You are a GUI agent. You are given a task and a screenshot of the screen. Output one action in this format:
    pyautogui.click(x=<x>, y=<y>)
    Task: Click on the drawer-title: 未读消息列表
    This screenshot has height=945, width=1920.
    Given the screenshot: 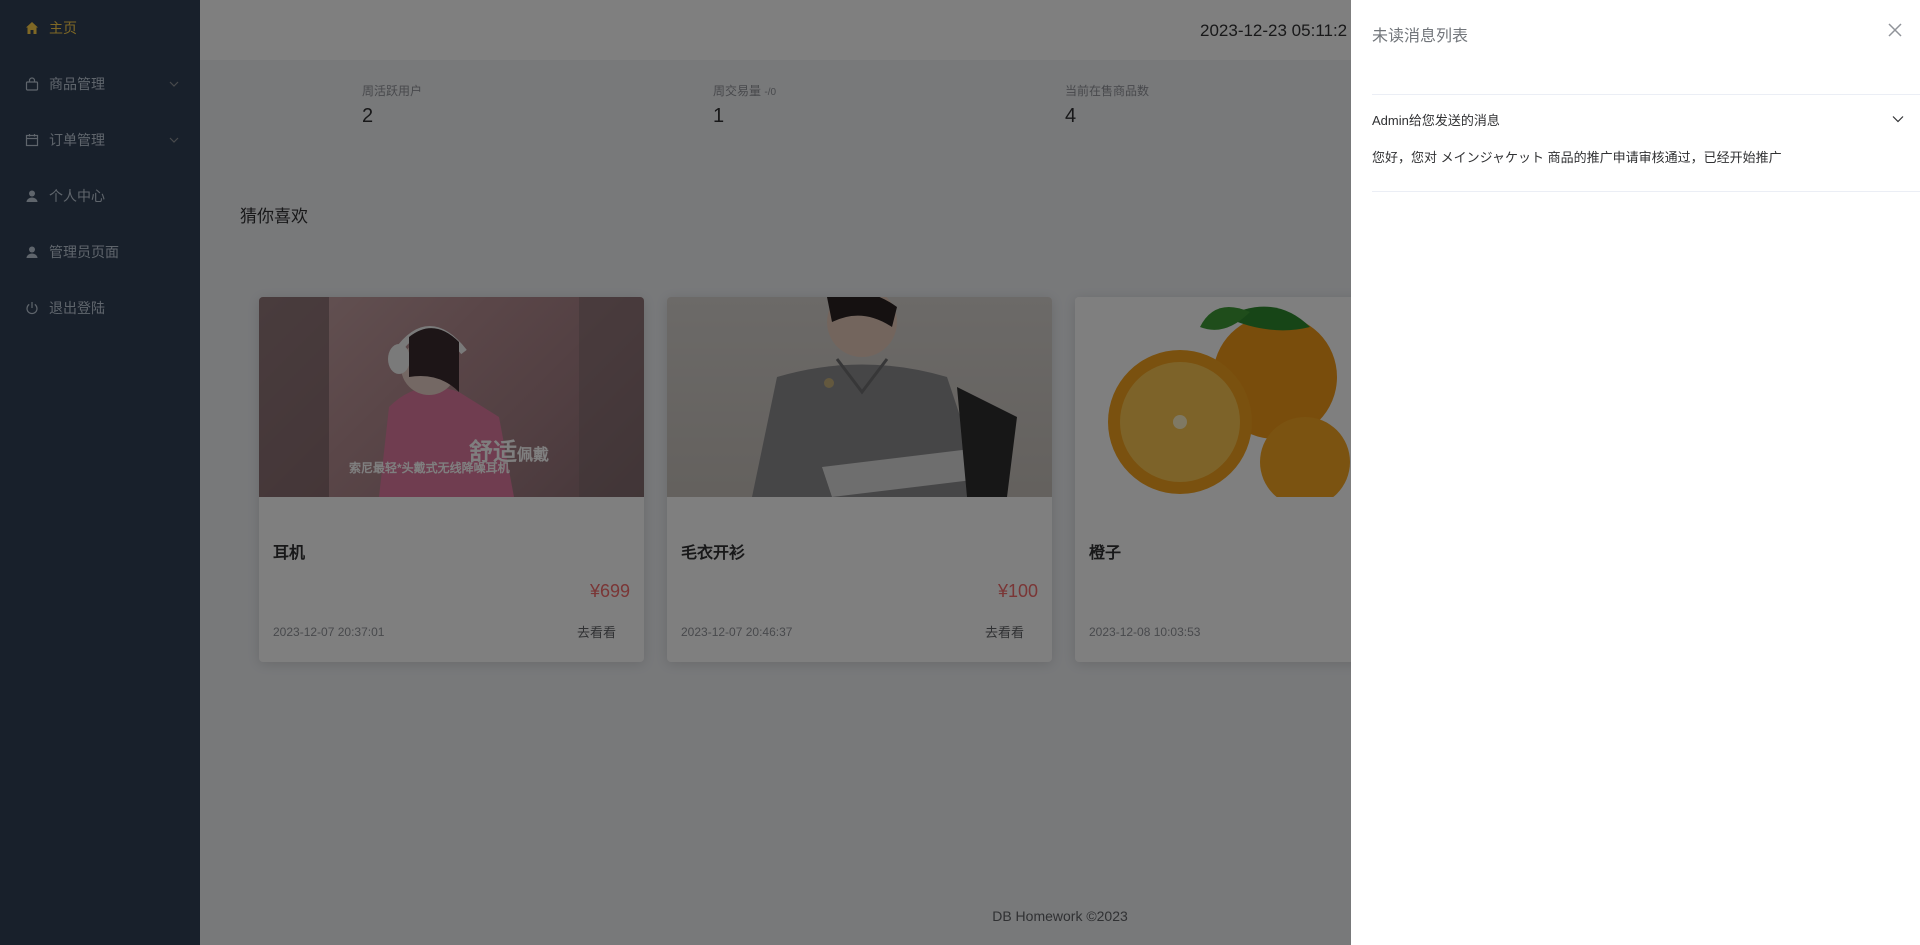 What is the action you would take?
    pyautogui.click(x=1420, y=36)
    